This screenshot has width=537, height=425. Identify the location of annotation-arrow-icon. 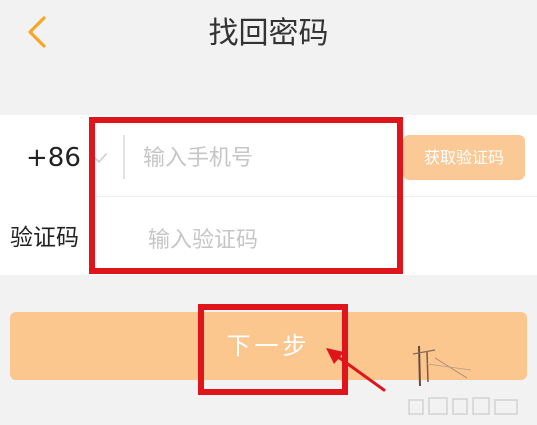
(356, 370).